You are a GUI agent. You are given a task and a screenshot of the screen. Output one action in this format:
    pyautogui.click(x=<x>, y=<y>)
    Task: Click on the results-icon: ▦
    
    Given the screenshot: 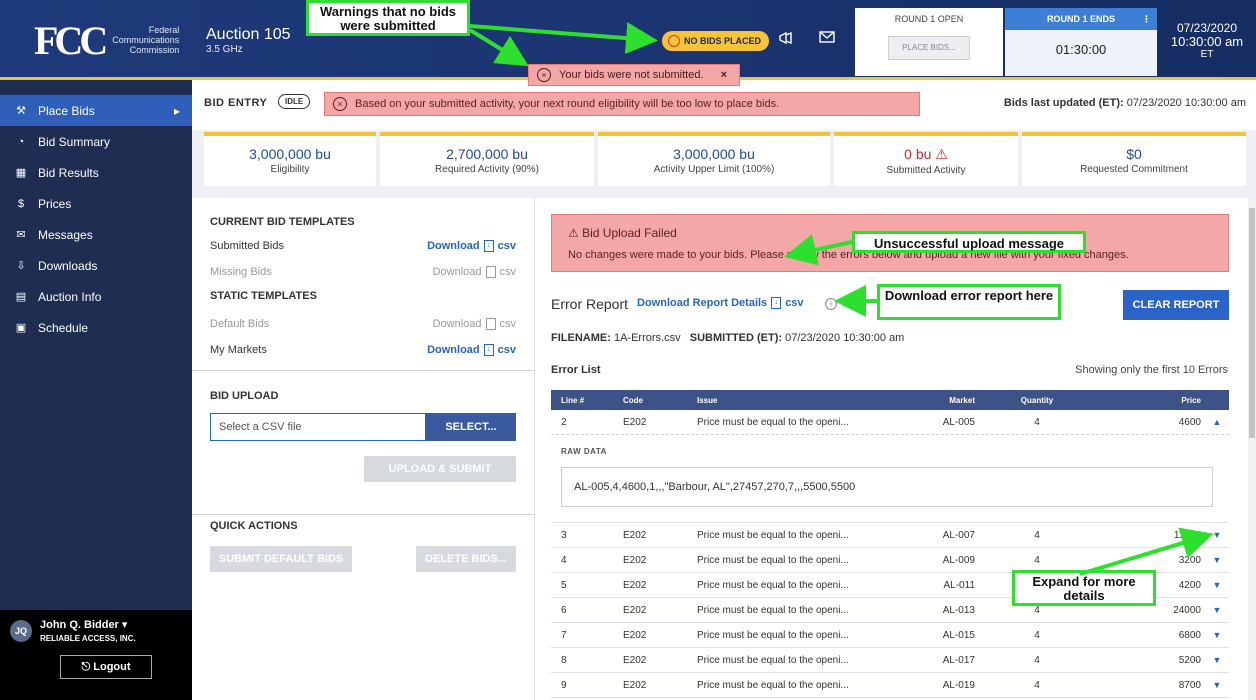 What is the action you would take?
    pyautogui.click(x=21, y=173)
    